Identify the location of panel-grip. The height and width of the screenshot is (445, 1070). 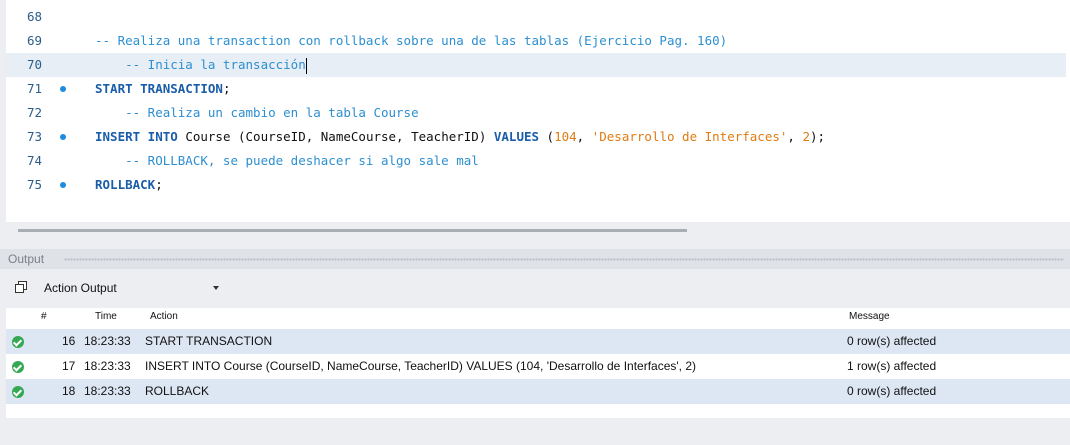
(564, 259).